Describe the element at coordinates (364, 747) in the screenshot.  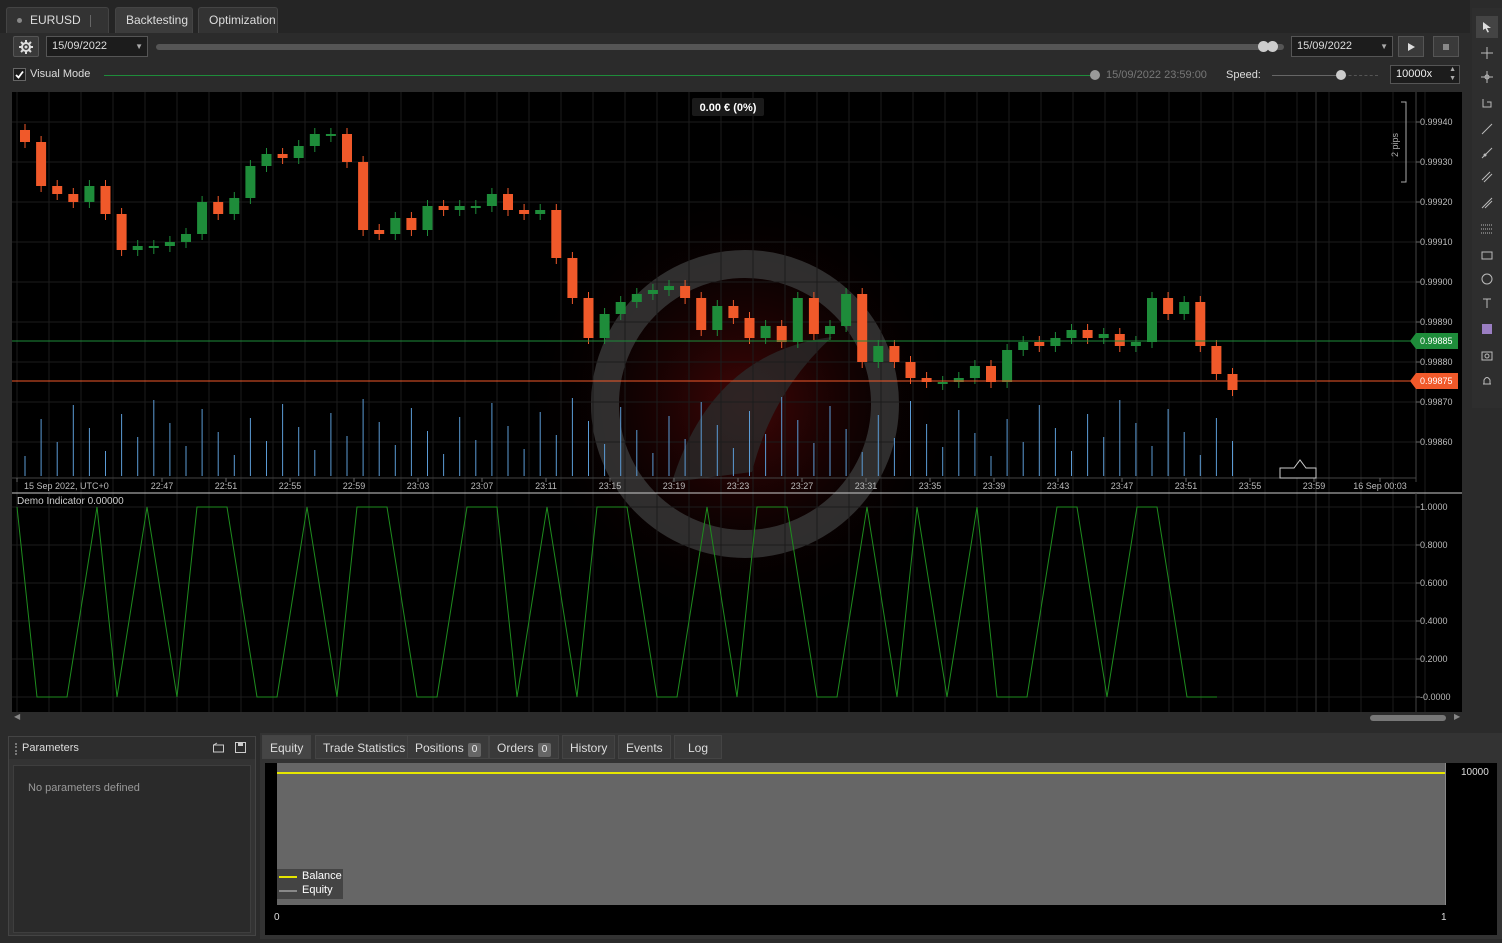
I see `tab-trade-statistics: Trade Statistics` at that location.